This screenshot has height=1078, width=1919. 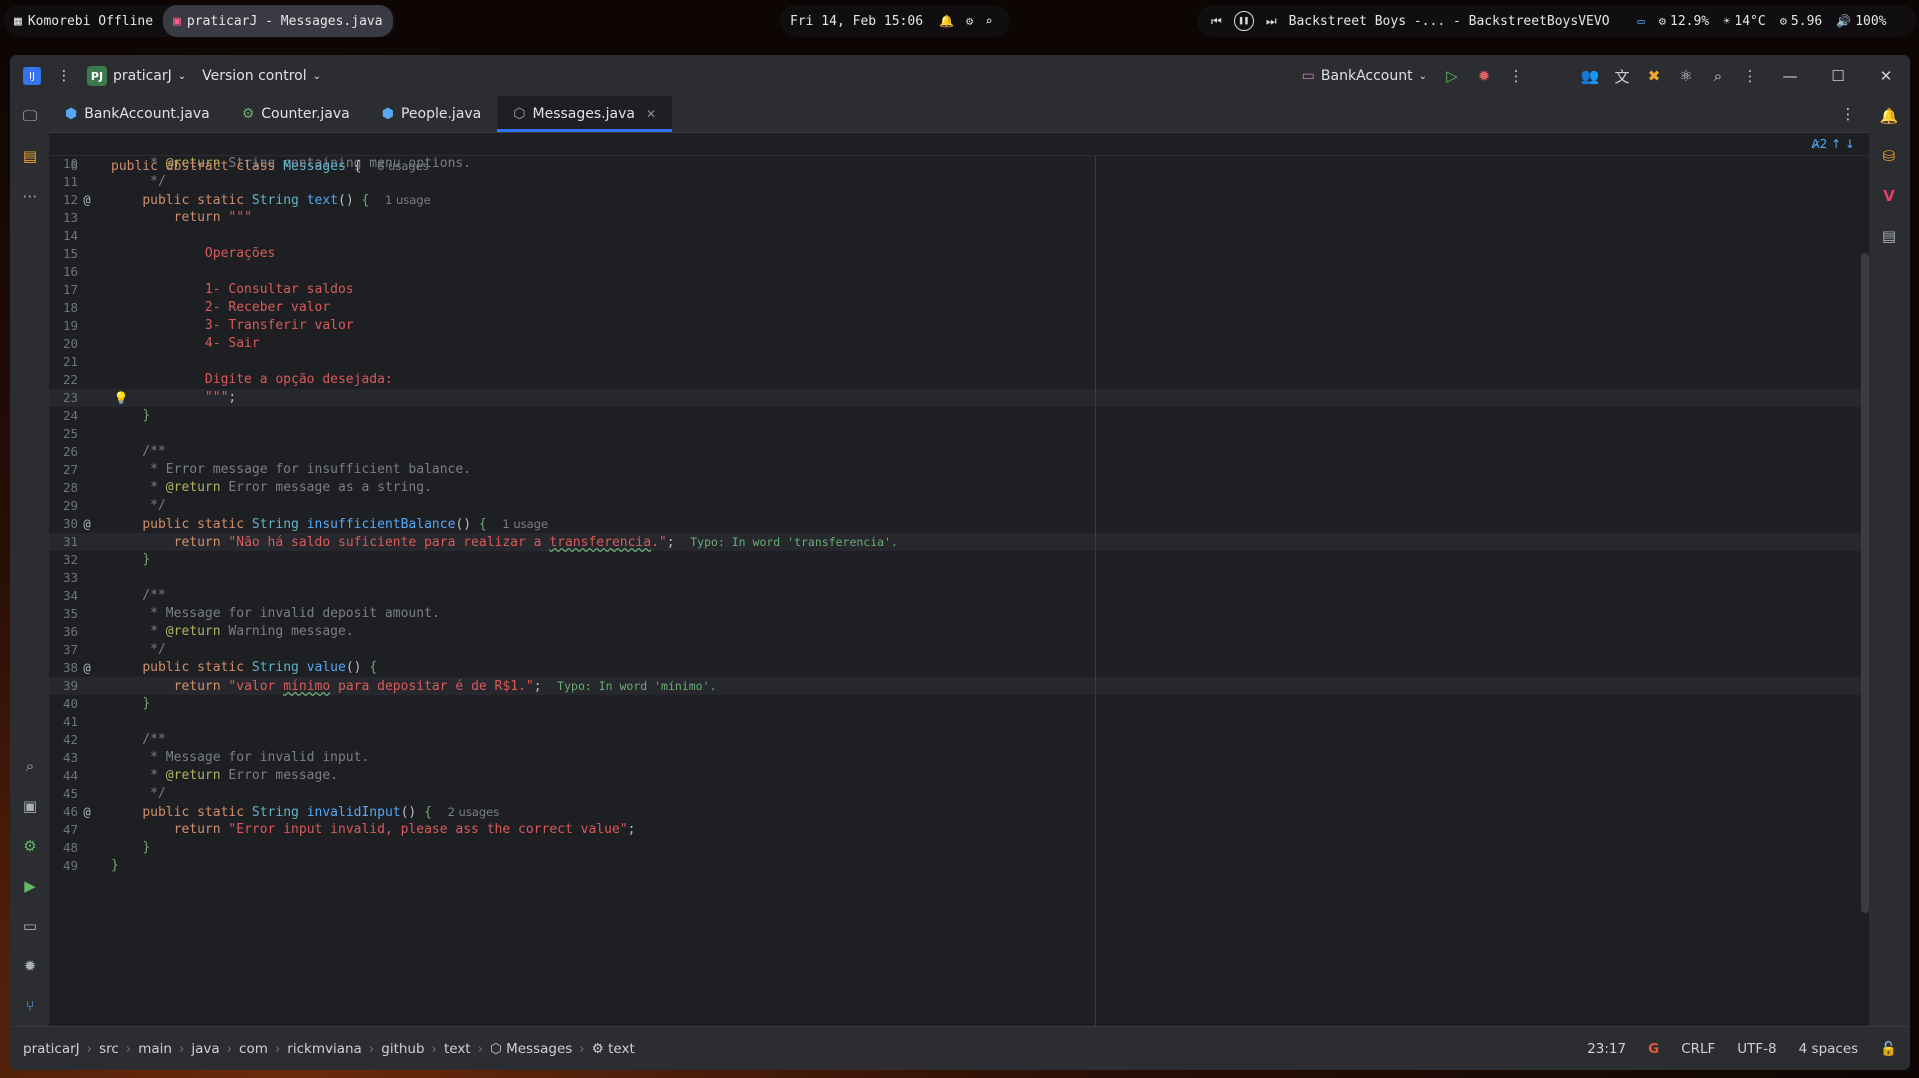 I want to click on project-selector: PJ praticarJ ⌄, so click(x=136, y=76).